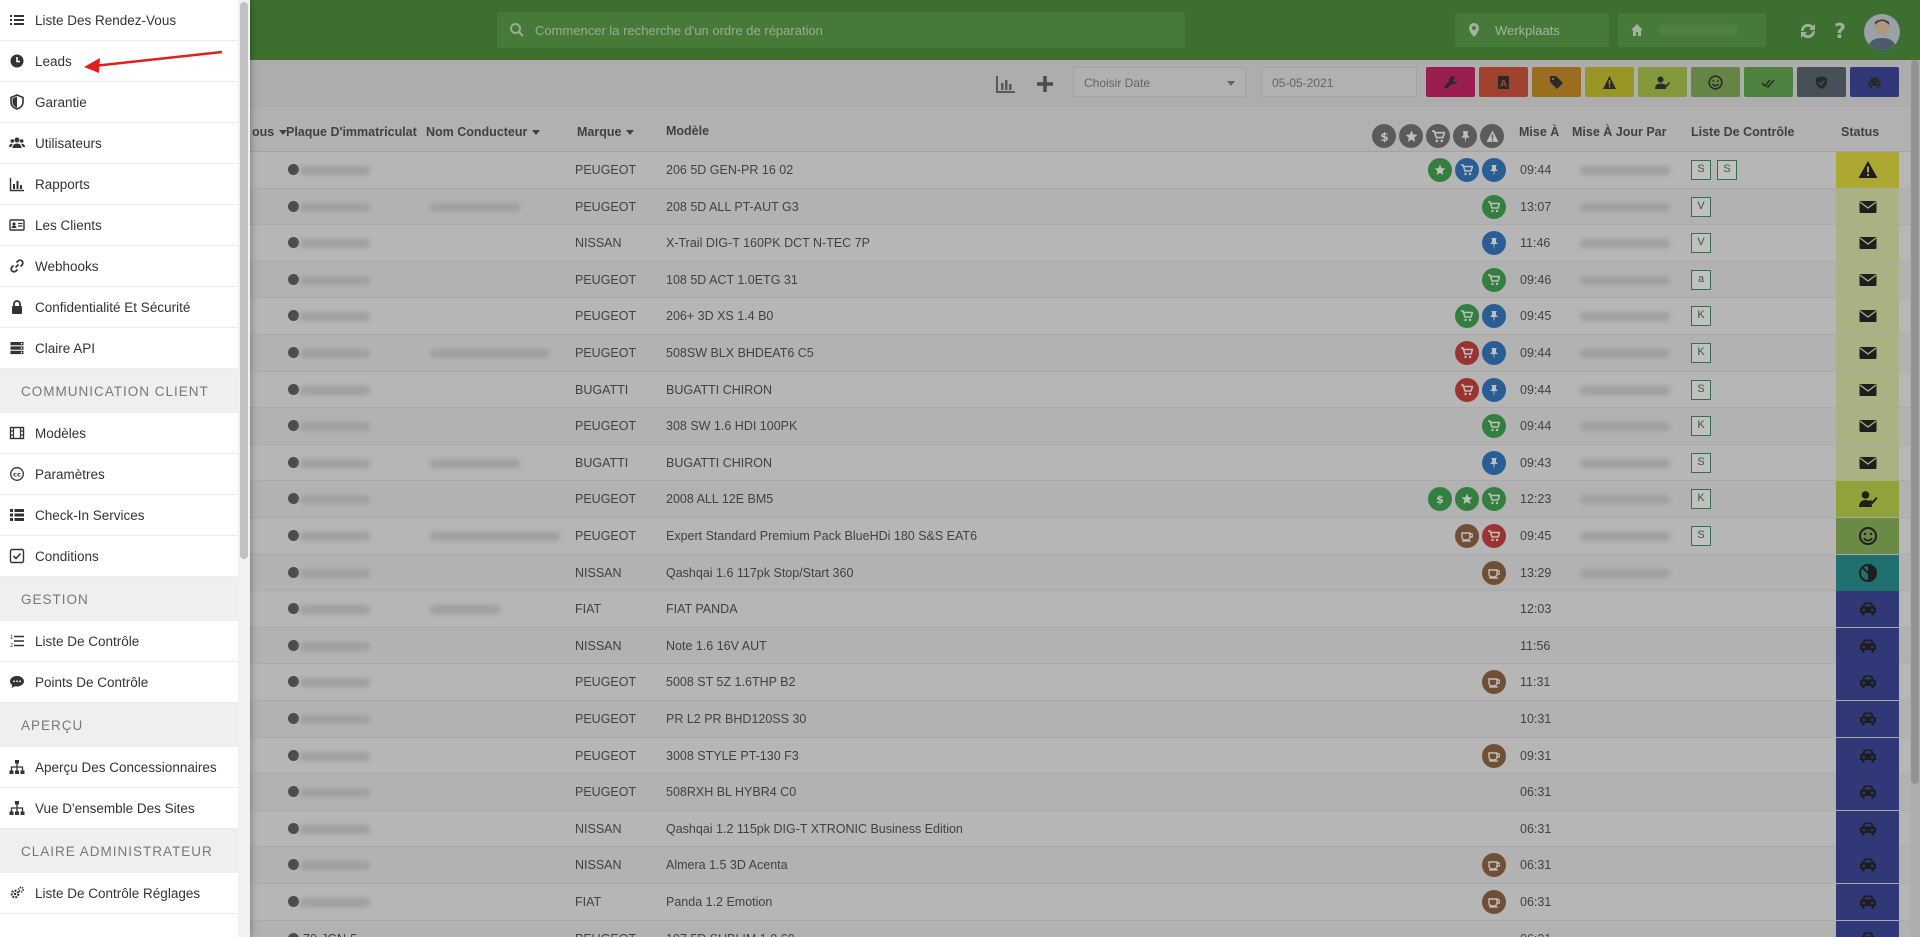  I want to click on drawer-section-header: COMMUNICATION CLIENT, so click(119, 391).